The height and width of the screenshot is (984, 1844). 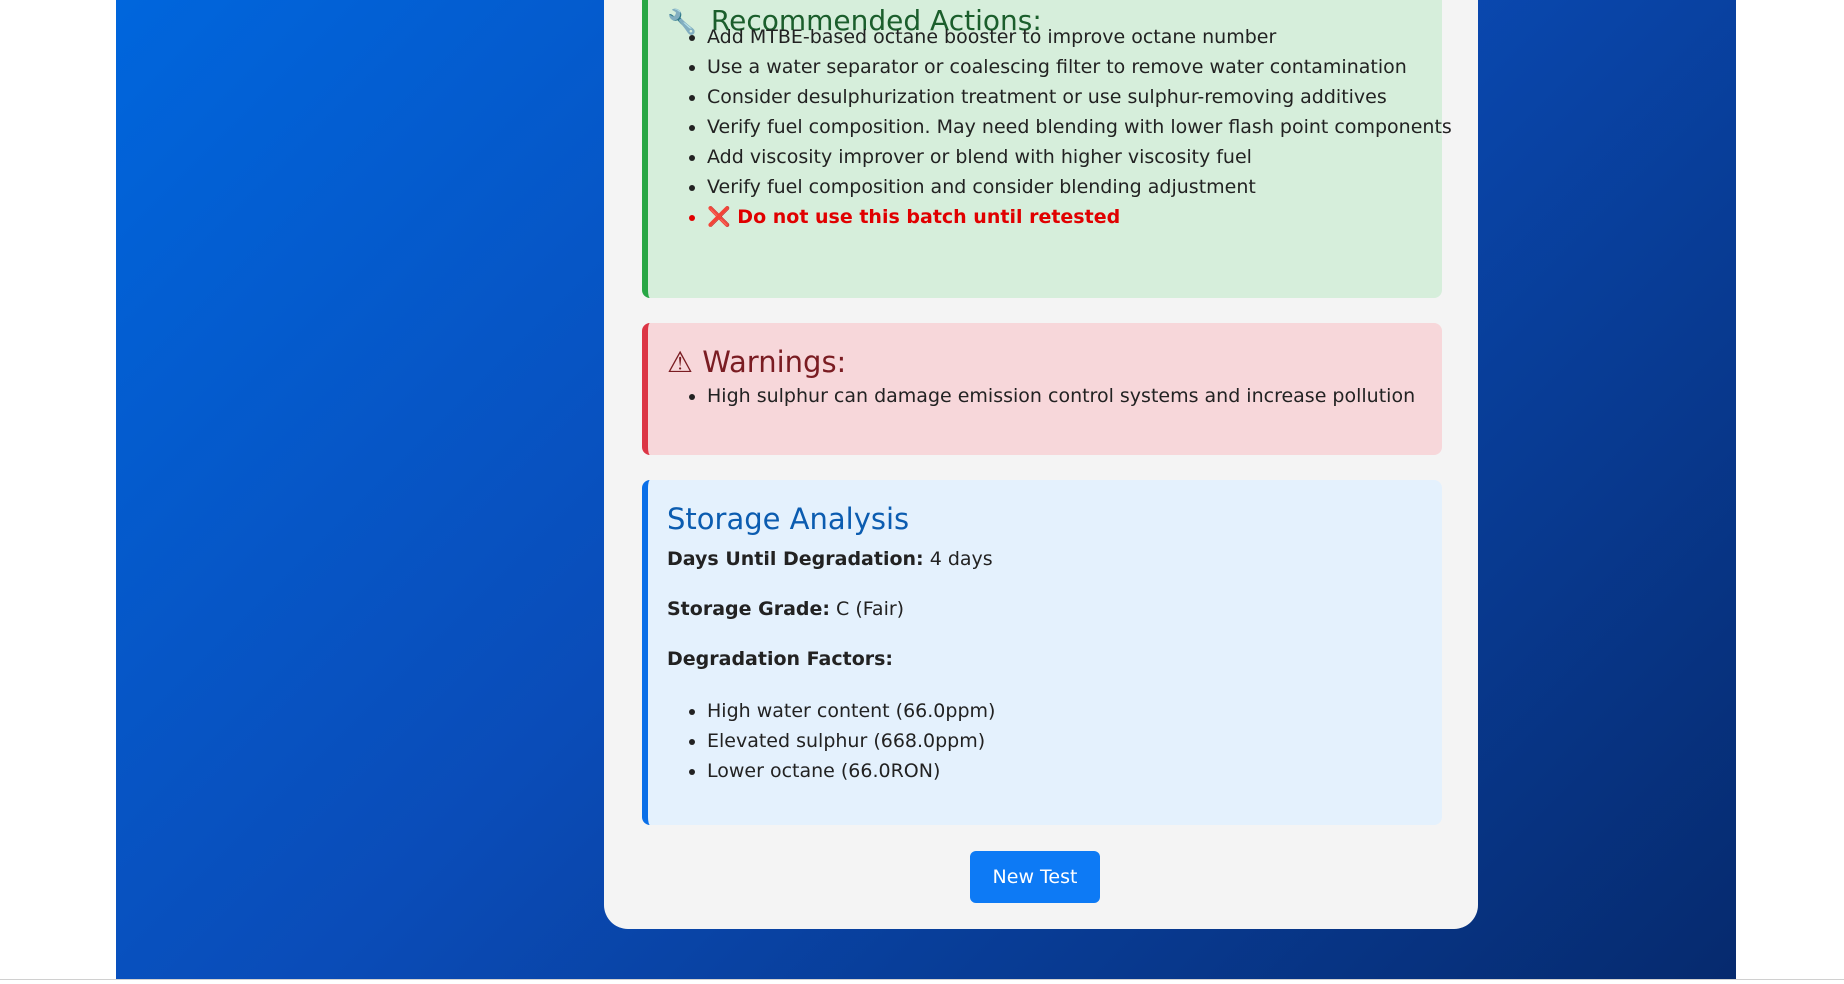 I want to click on warnings-title: Warnings:, so click(x=774, y=362).